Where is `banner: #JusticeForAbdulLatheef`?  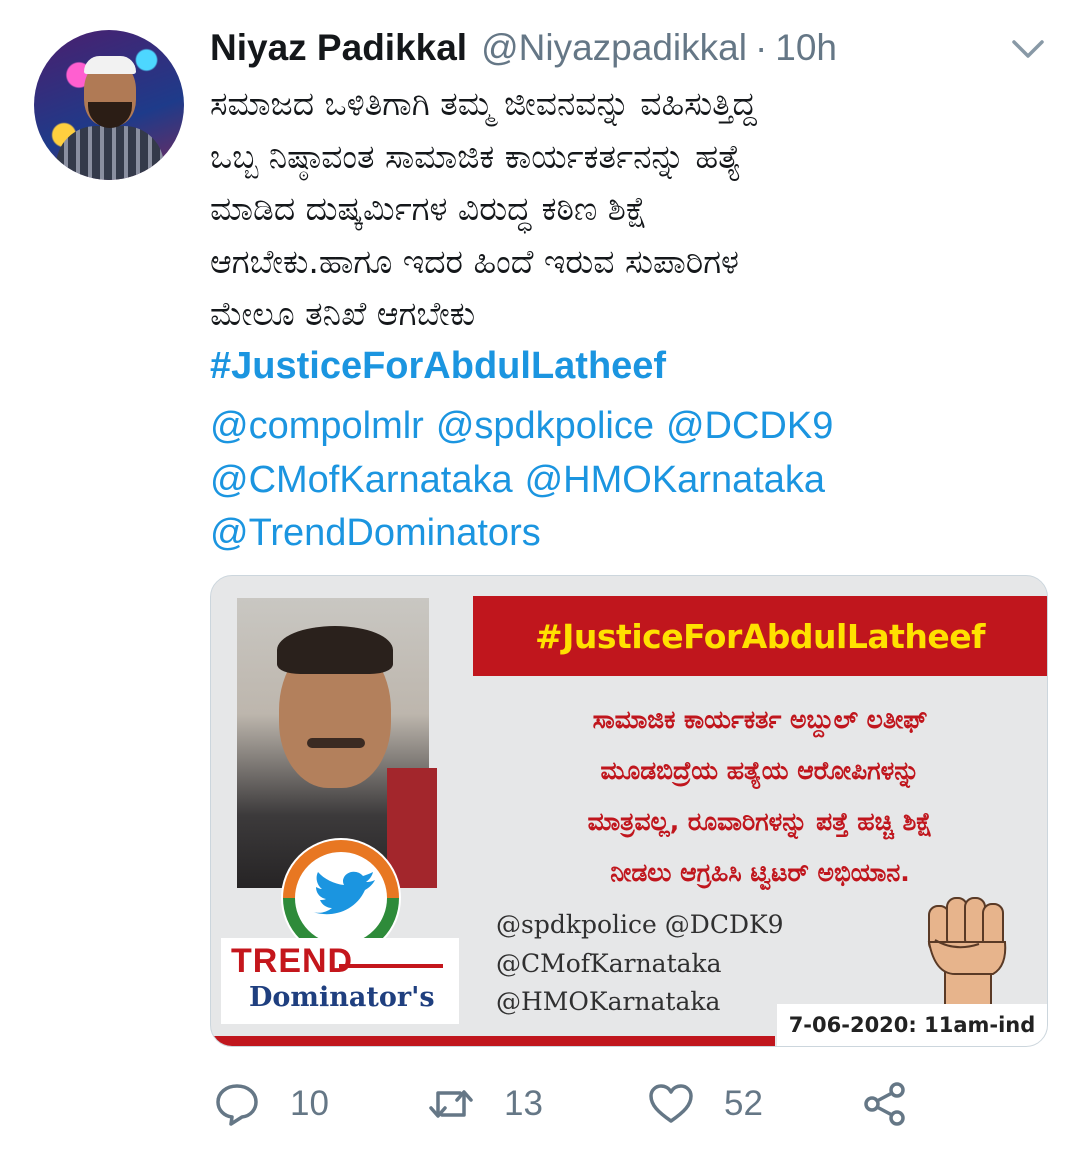 banner: #JusticeForAbdulLatheef is located at coordinates (760, 636).